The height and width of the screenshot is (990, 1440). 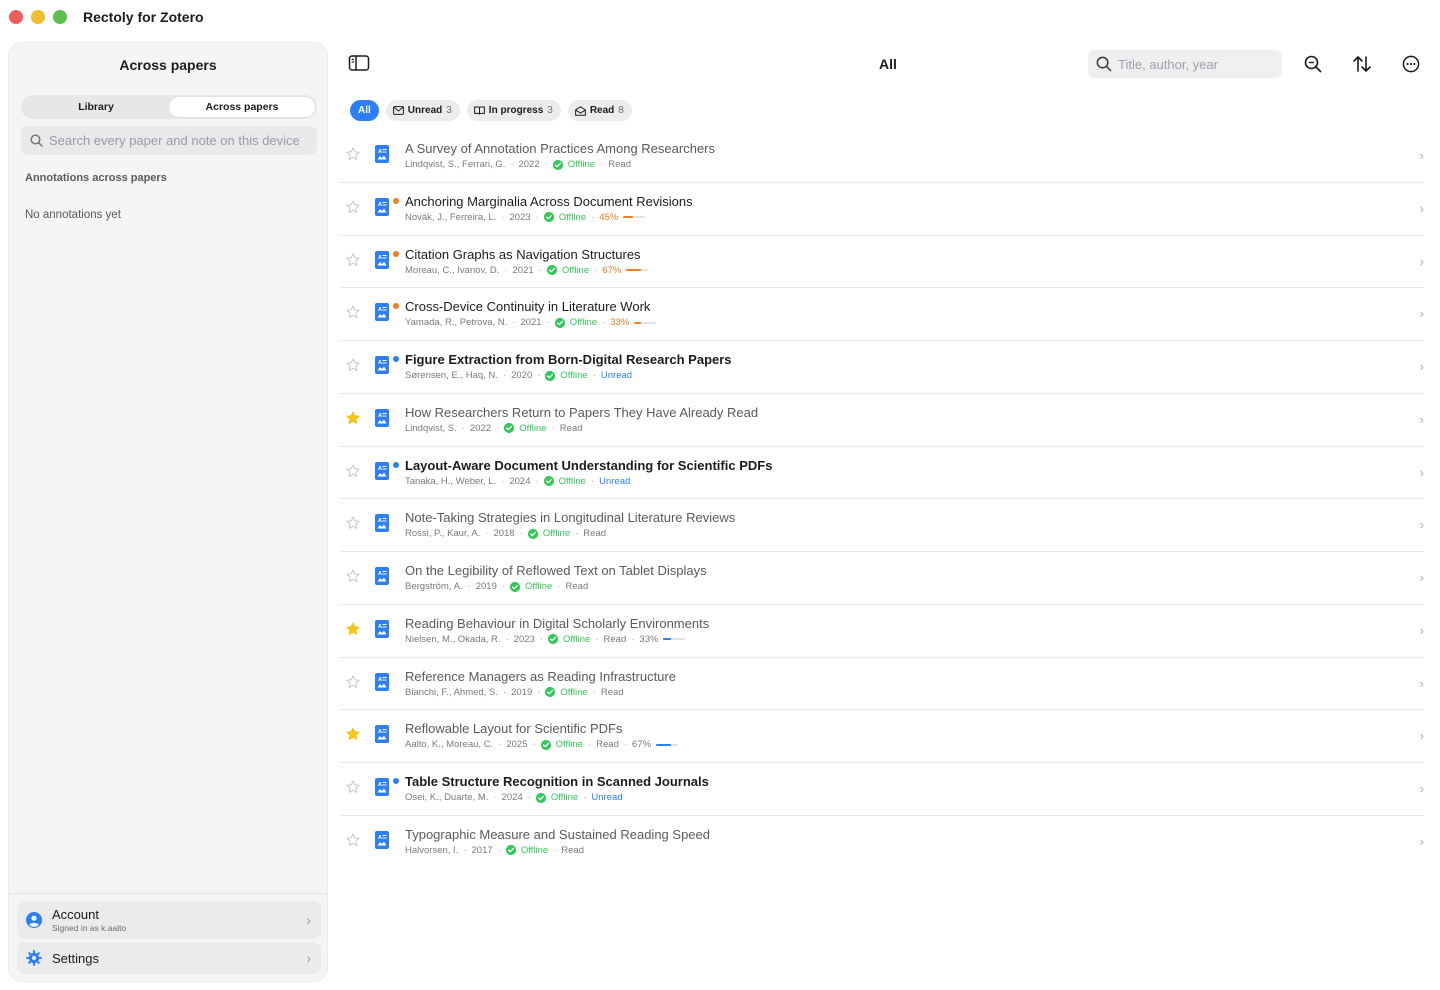 What do you see at coordinates (16, 17) in the screenshot?
I see `close-window-button` at bounding box center [16, 17].